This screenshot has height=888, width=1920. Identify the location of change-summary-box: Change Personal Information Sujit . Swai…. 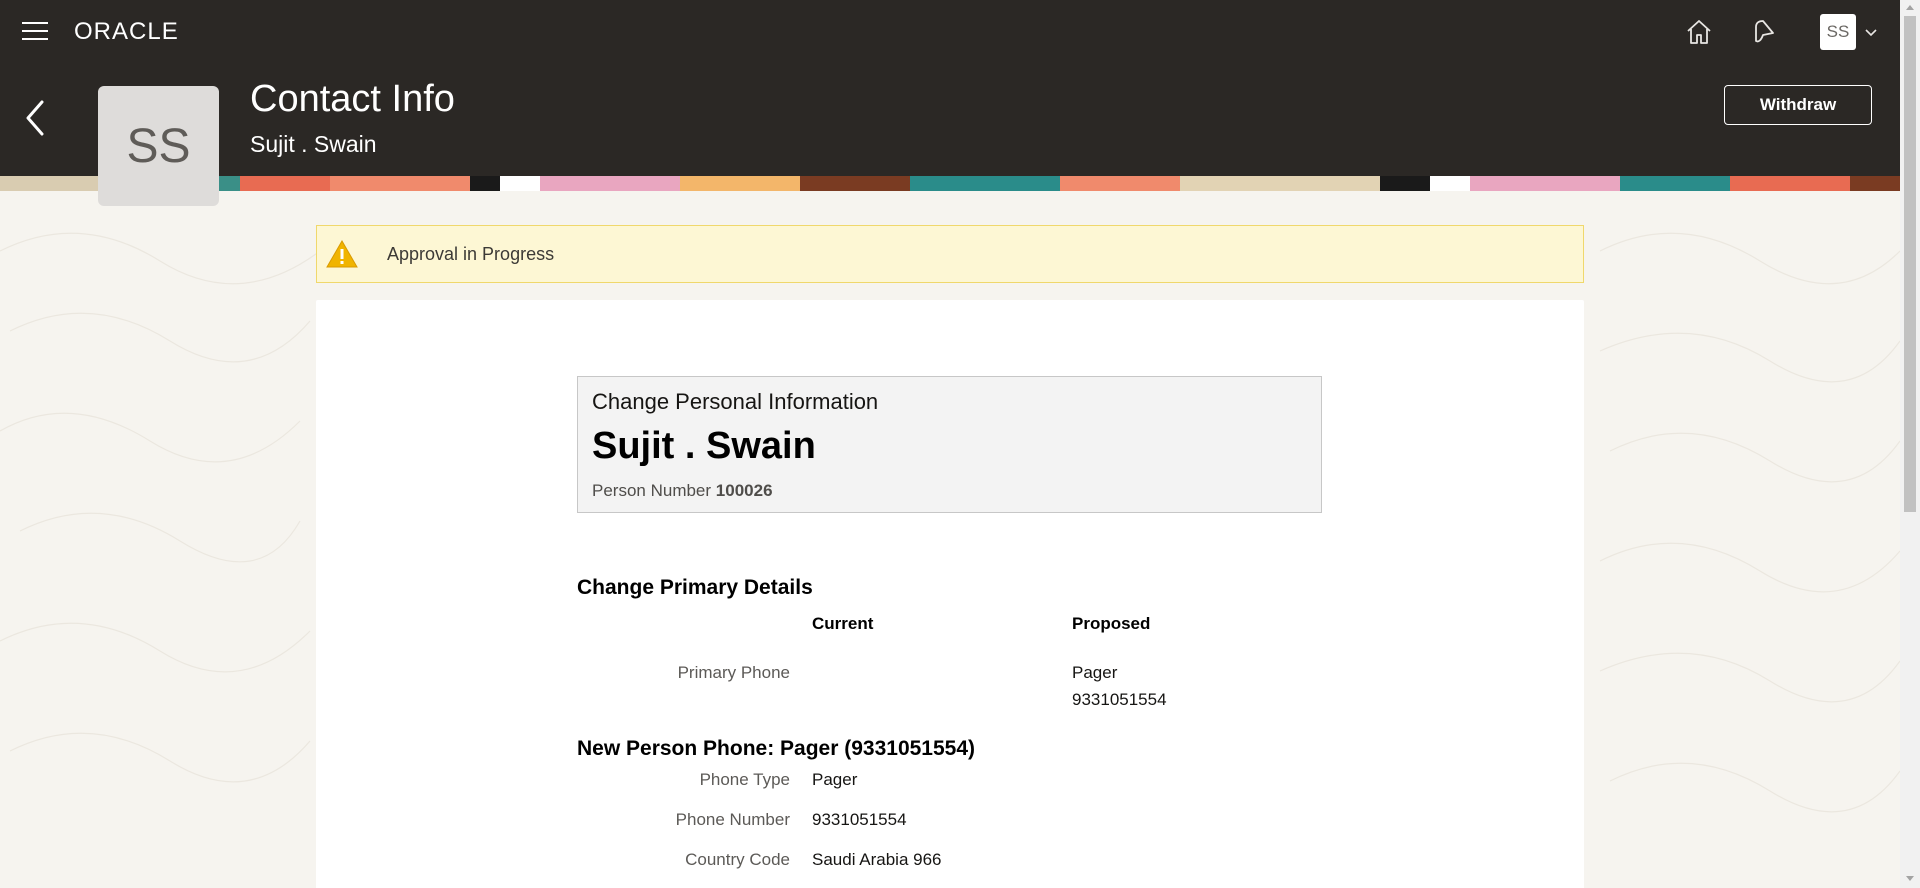
(949, 444).